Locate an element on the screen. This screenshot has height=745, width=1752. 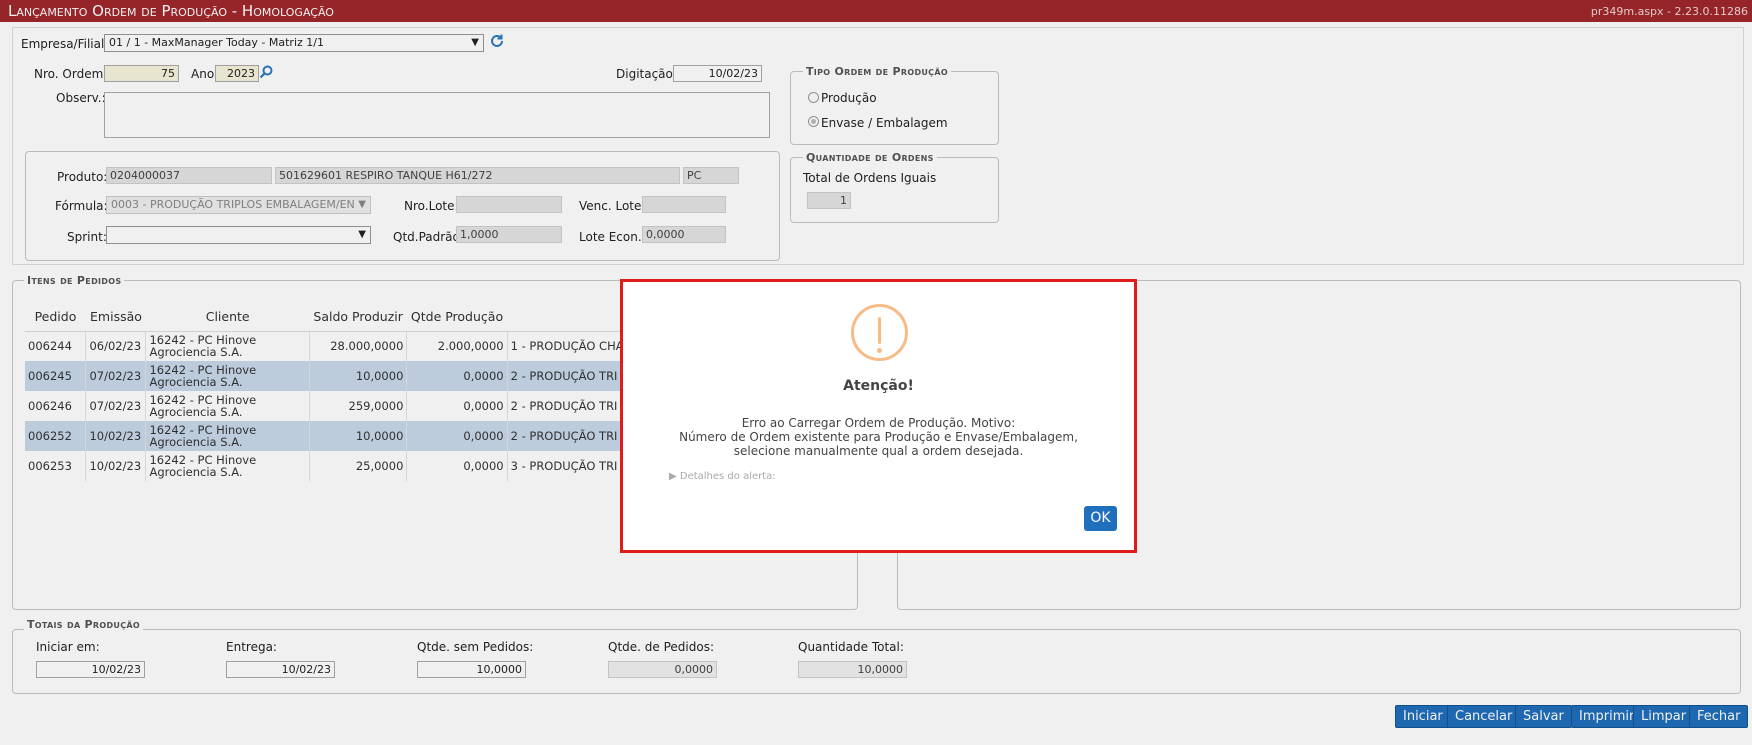
alert-details-toggle: ▶ Detalhes do alerta: is located at coordinates (722, 476).